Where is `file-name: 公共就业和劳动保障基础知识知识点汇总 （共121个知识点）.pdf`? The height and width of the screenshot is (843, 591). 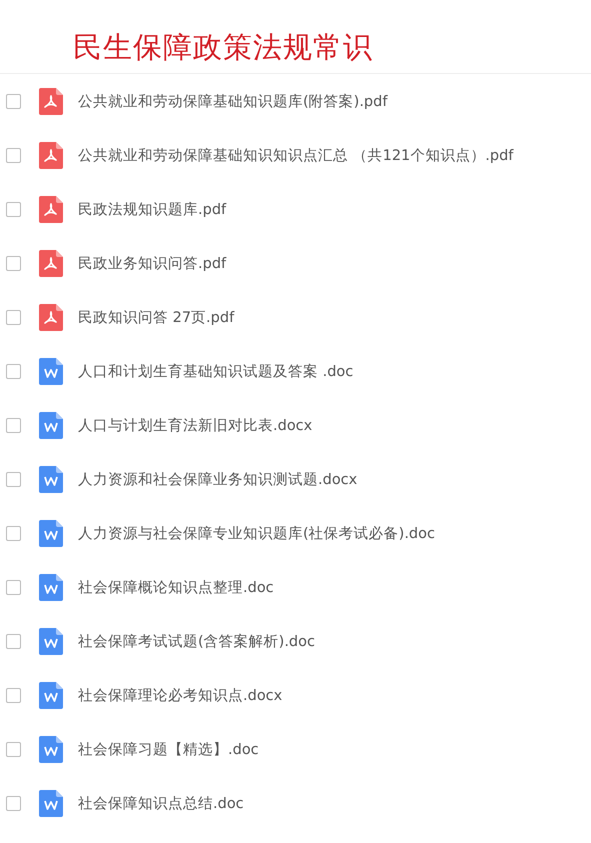
file-name: 公共就业和劳动保障基础知识知识点汇总 （共121个知识点）.pdf is located at coordinates (296, 155).